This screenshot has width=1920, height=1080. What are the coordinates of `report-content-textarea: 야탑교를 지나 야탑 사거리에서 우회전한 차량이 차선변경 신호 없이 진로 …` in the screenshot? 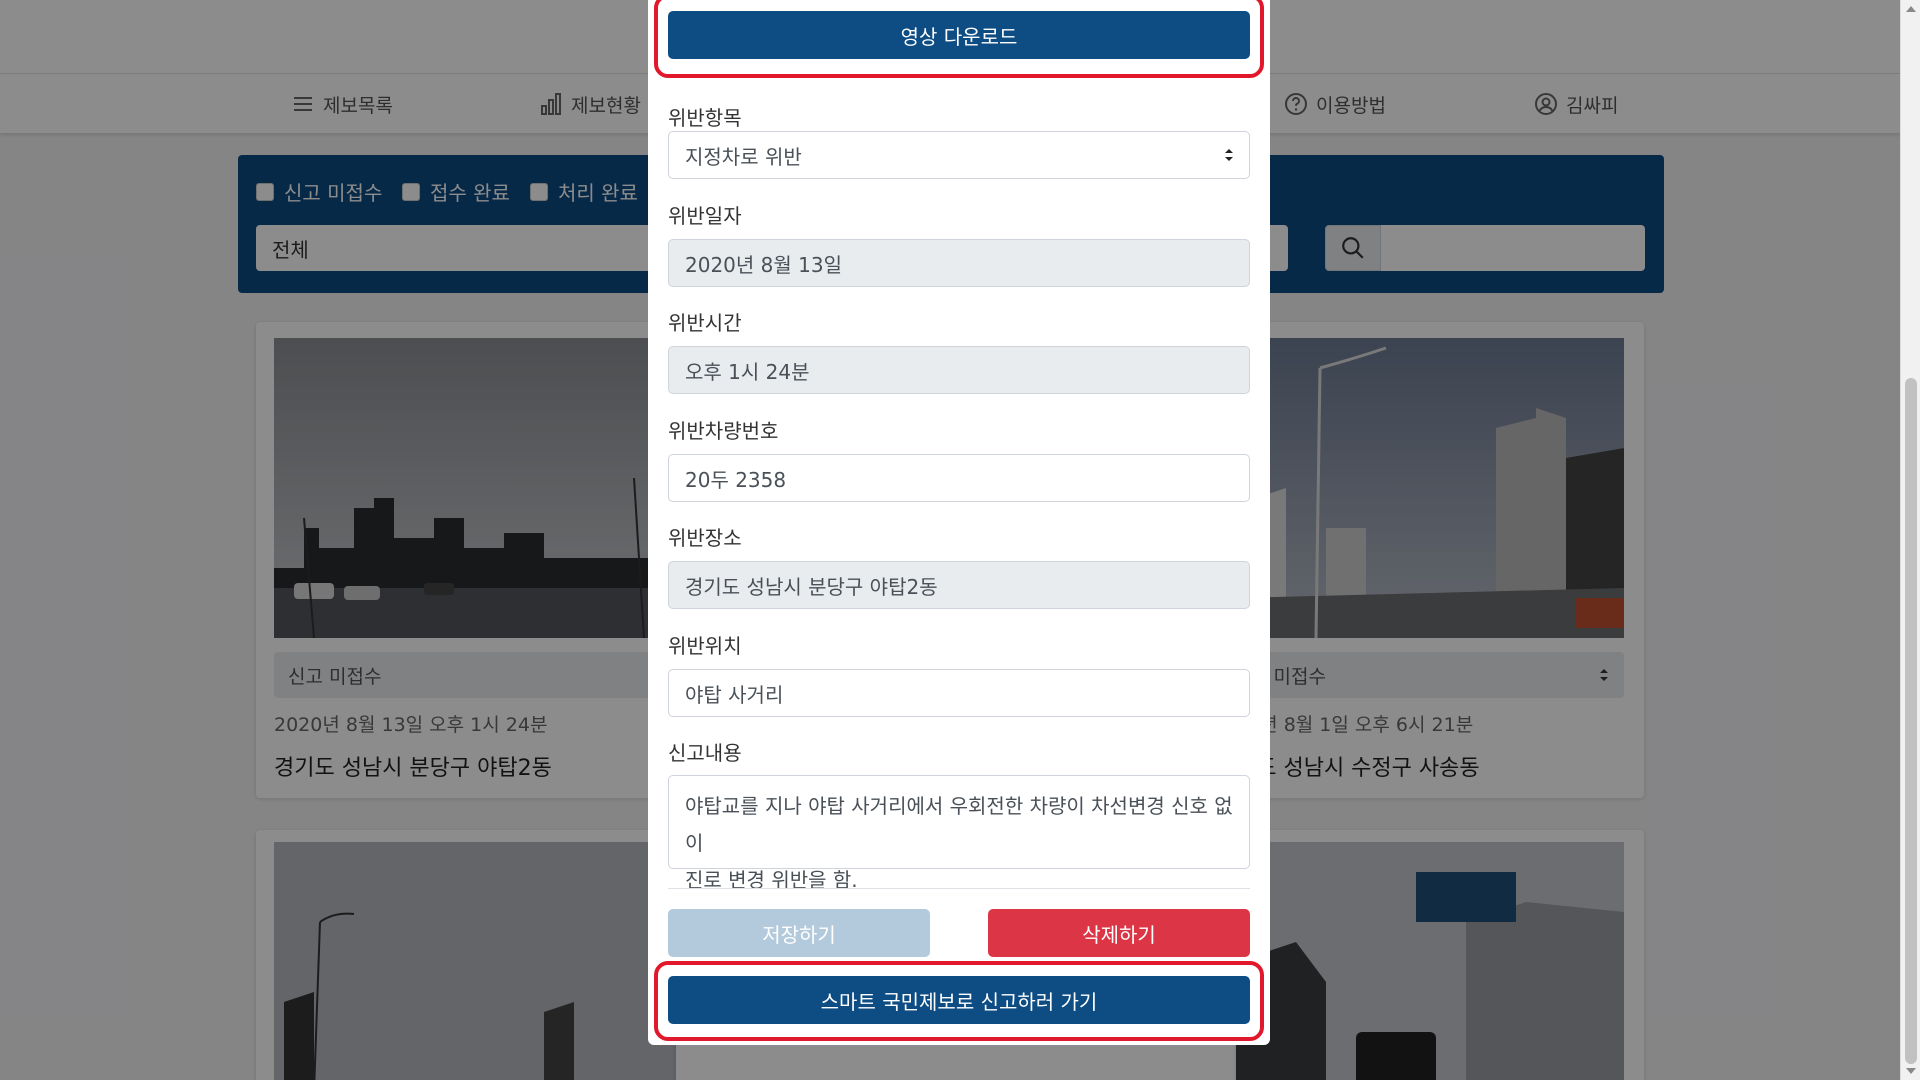 It's located at (959, 833).